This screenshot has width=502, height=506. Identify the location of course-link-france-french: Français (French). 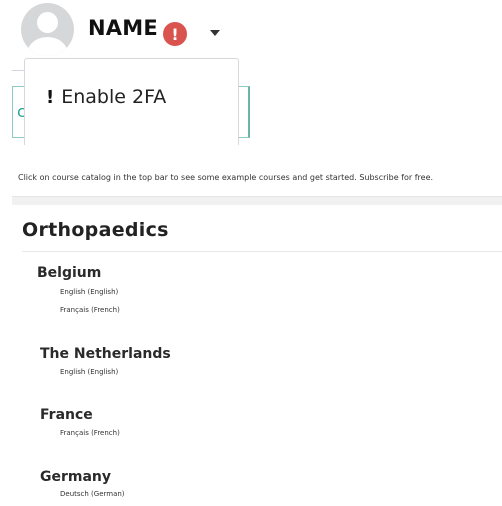
(90, 433).